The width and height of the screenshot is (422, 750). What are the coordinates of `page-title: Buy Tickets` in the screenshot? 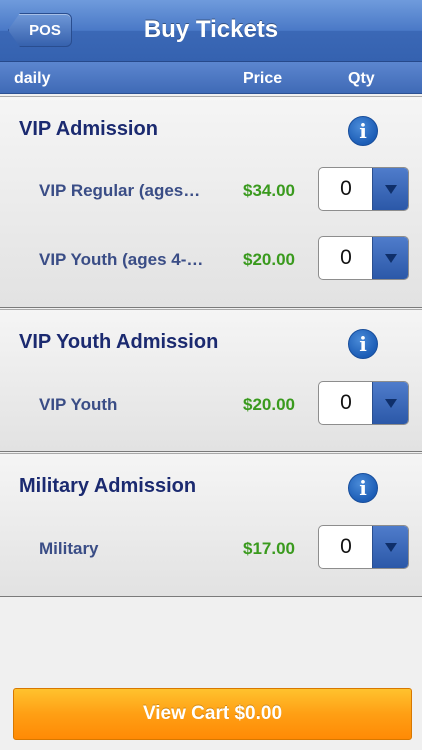 It's located at (211, 29).